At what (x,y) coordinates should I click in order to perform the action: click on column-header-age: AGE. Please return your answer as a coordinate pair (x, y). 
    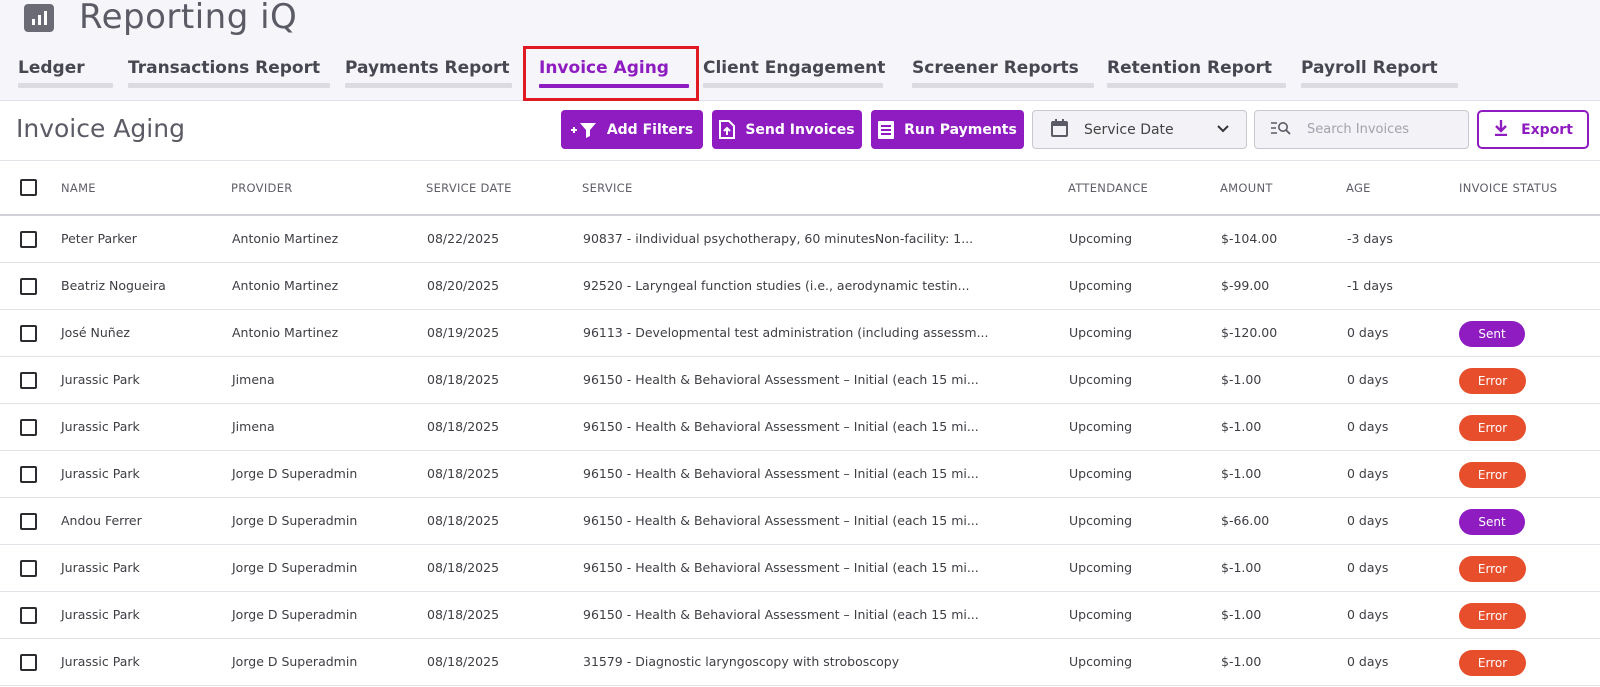
    Looking at the image, I should click on (1358, 188).